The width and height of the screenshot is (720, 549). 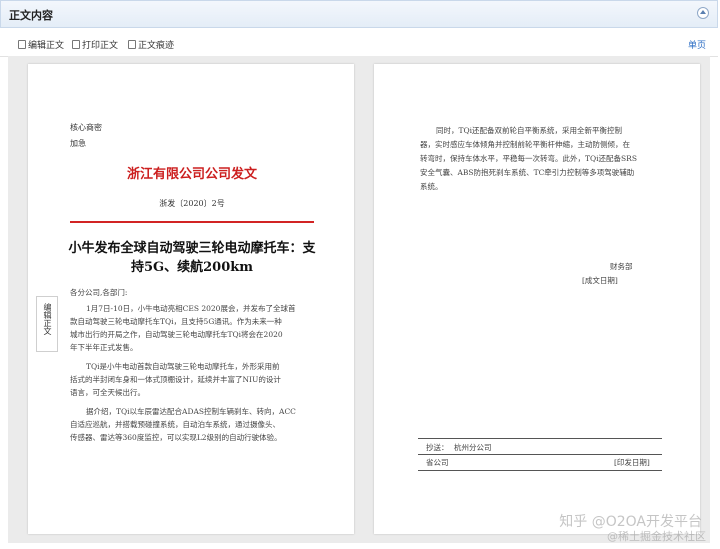 I want to click on urgency-level: 加急, so click(x=78, y=143).